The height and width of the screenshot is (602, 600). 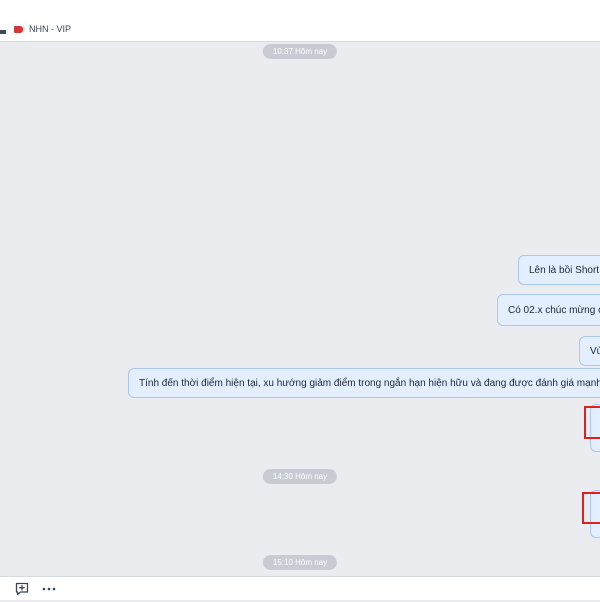 What do you see at coordinates (300, 588) in the screenshot?
I see `composer-toolbar` at bounding box center [300, 588].